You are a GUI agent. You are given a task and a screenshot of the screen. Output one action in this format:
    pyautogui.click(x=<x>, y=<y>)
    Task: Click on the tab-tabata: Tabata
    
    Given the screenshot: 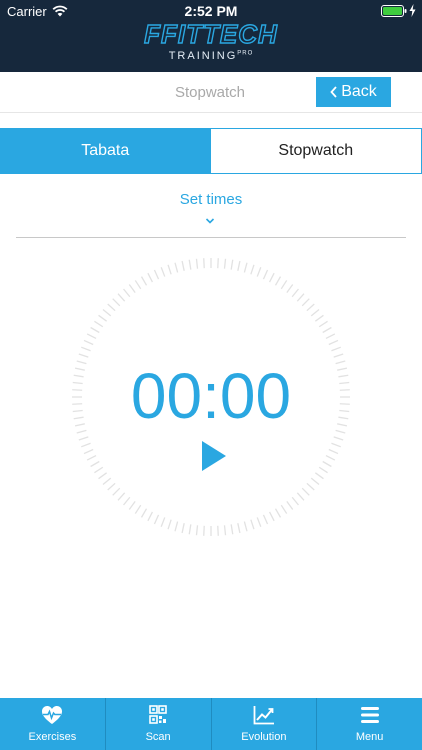 What is the action you would take?
    pyautogui.click(x=105, y=151)
    